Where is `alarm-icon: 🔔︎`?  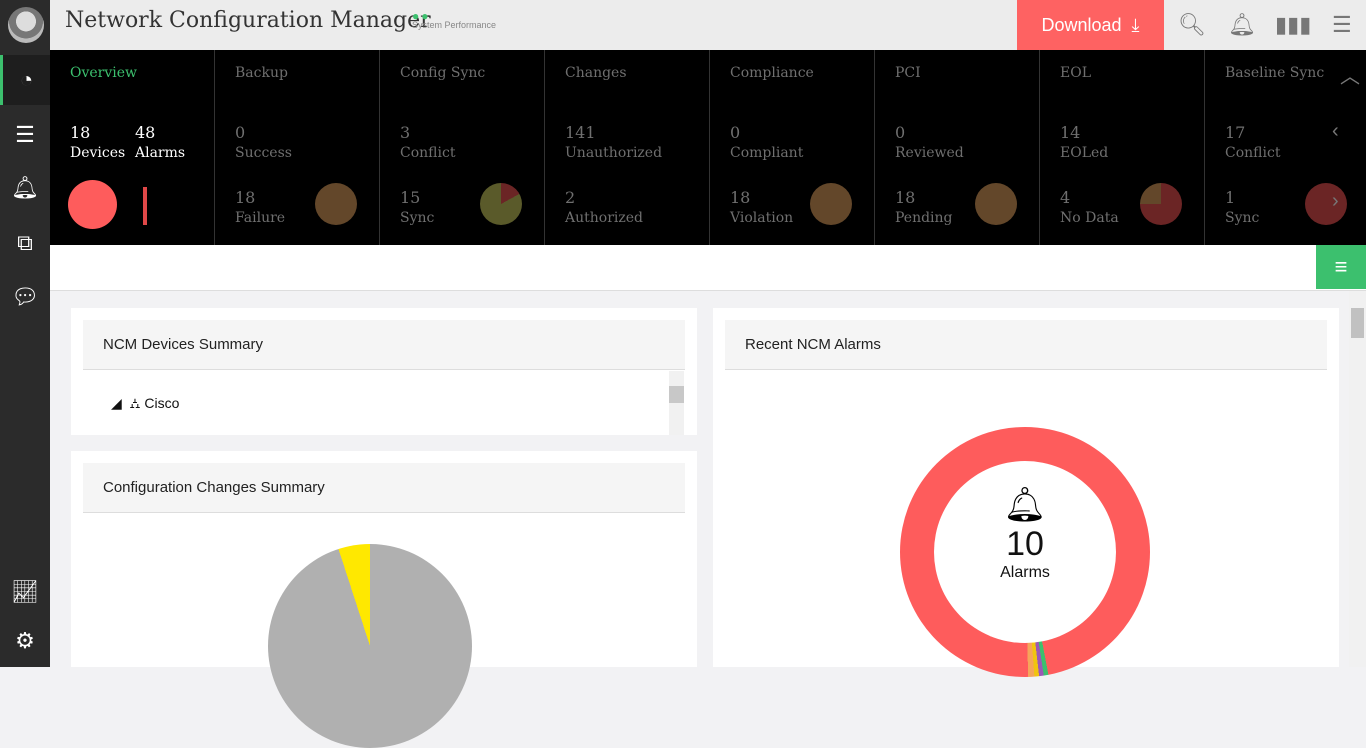 alarm-icon: 🔔︎ is located at coordinates (25, 188).